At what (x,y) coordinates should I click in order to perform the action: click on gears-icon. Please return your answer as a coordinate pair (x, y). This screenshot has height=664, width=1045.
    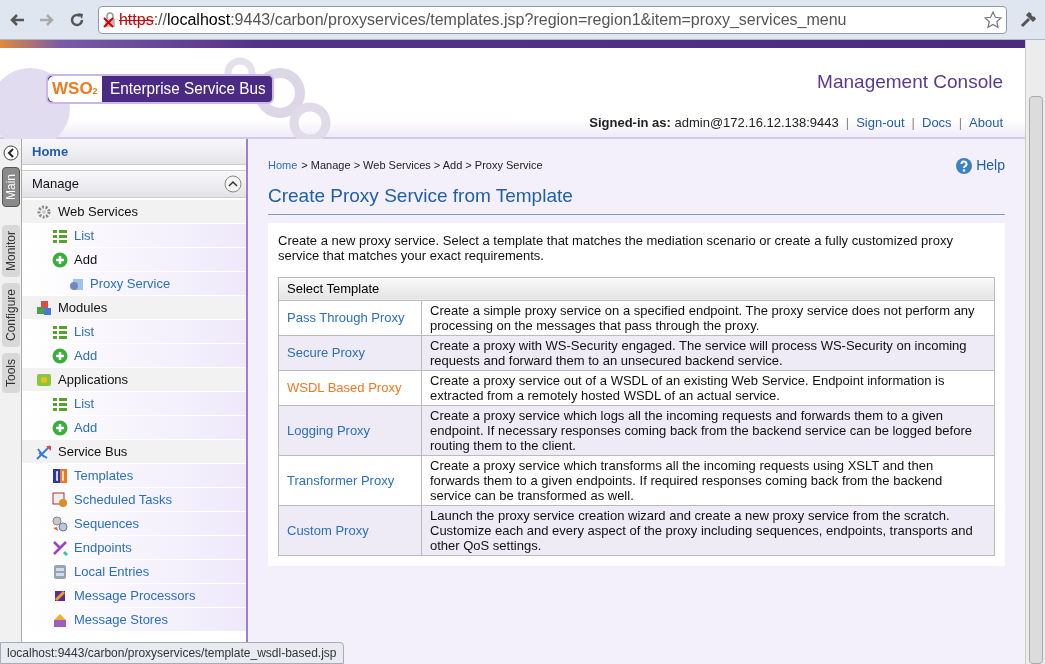
    Looking at the image, I should click on (60, 523).